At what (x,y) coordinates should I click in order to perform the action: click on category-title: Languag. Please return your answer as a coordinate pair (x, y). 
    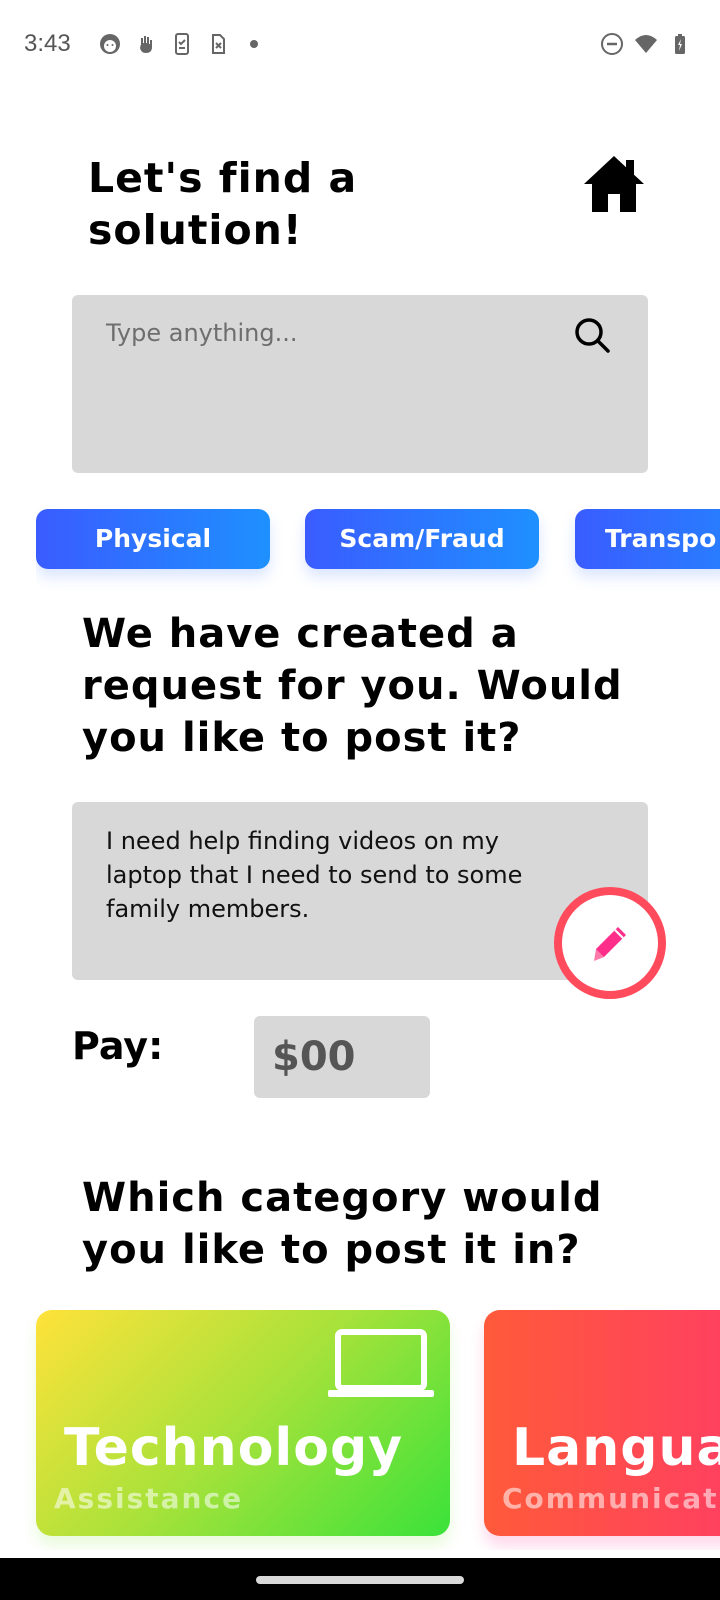
    Looking at the image, I should click on (616, 1448).